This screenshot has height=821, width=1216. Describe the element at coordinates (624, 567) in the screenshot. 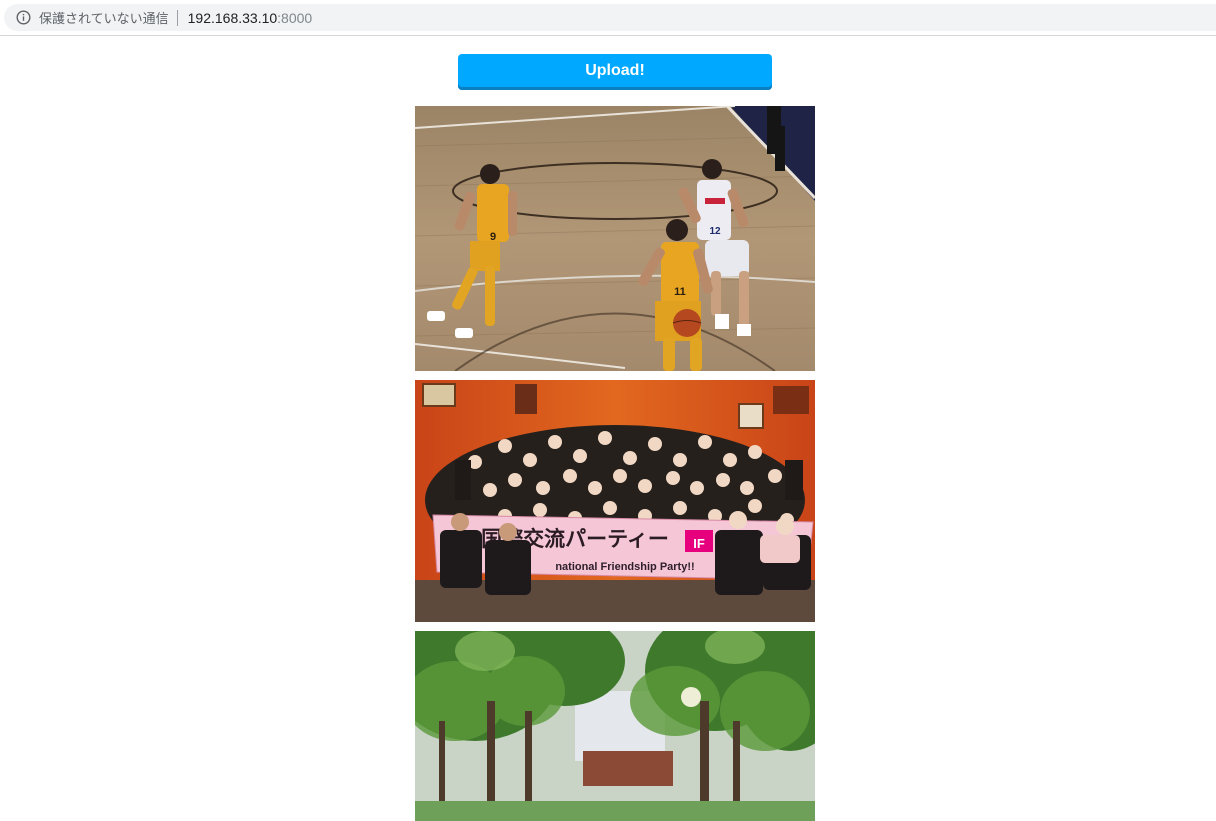

I see `banner-subtitle: national Friendship Party!!` at that location.